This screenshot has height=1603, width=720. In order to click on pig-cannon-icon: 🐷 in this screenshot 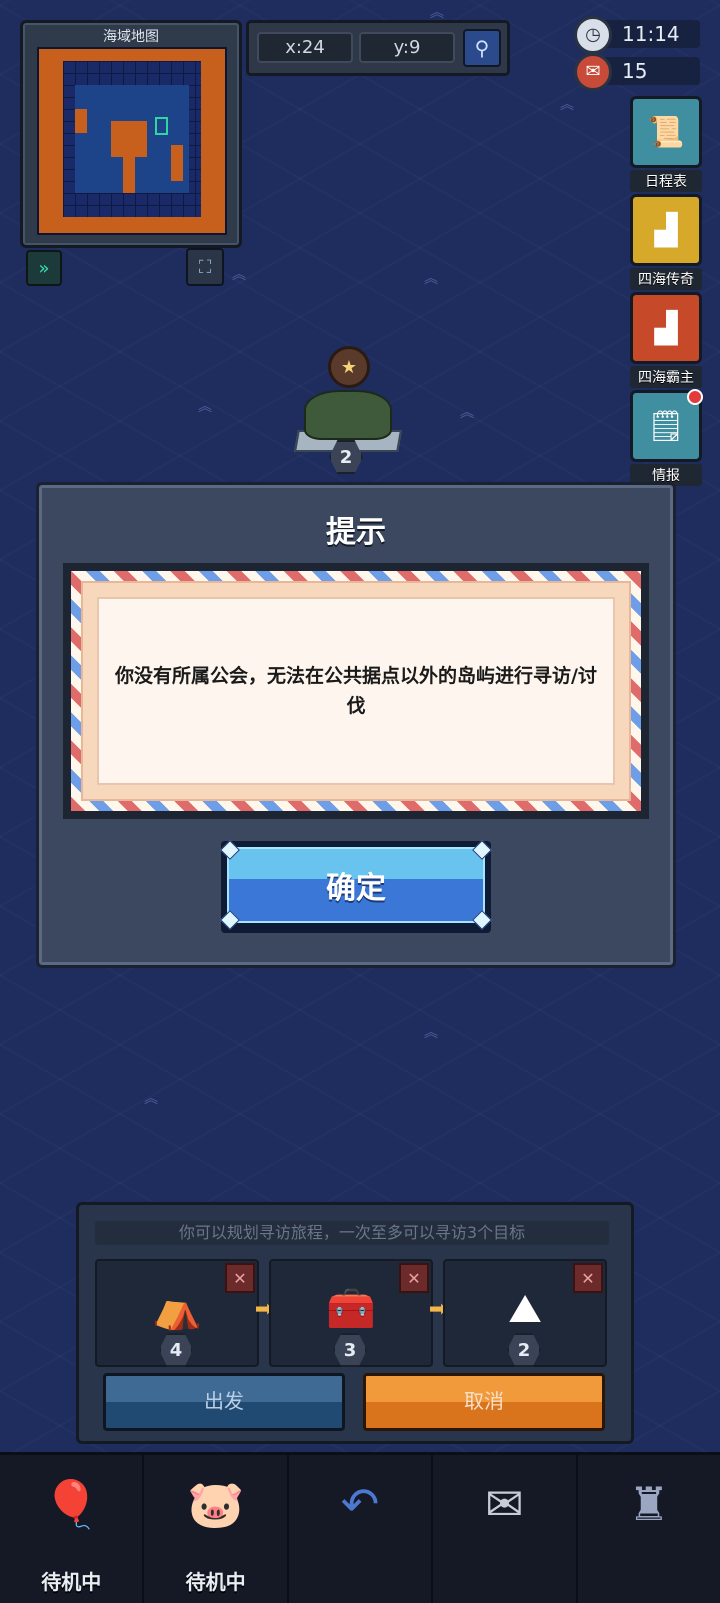, I will do `click(215, 1504)`.